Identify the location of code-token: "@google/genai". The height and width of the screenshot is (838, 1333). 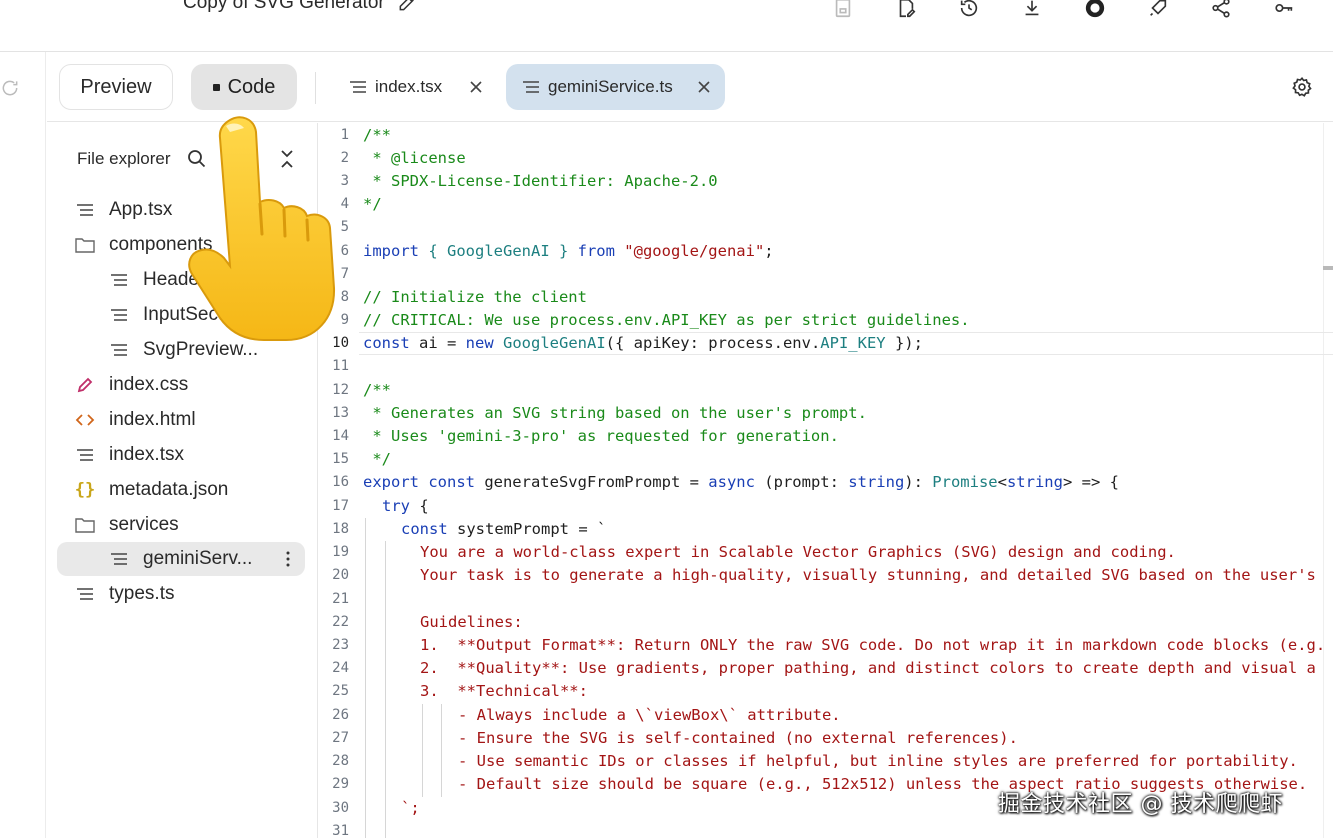
(689, 251).